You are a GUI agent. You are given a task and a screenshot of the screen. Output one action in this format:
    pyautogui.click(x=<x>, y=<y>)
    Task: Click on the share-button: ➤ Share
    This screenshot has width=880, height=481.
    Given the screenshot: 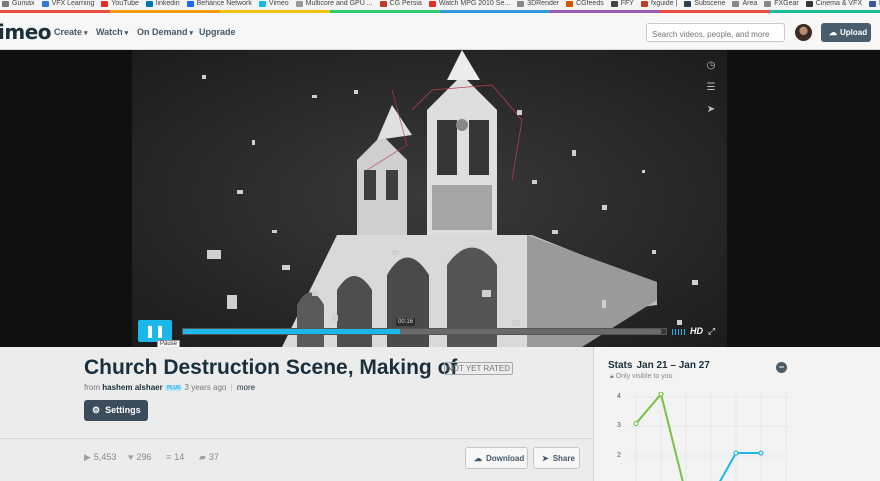 What is the action you would take?
    pyautogui.click(x=556, y=458)
    